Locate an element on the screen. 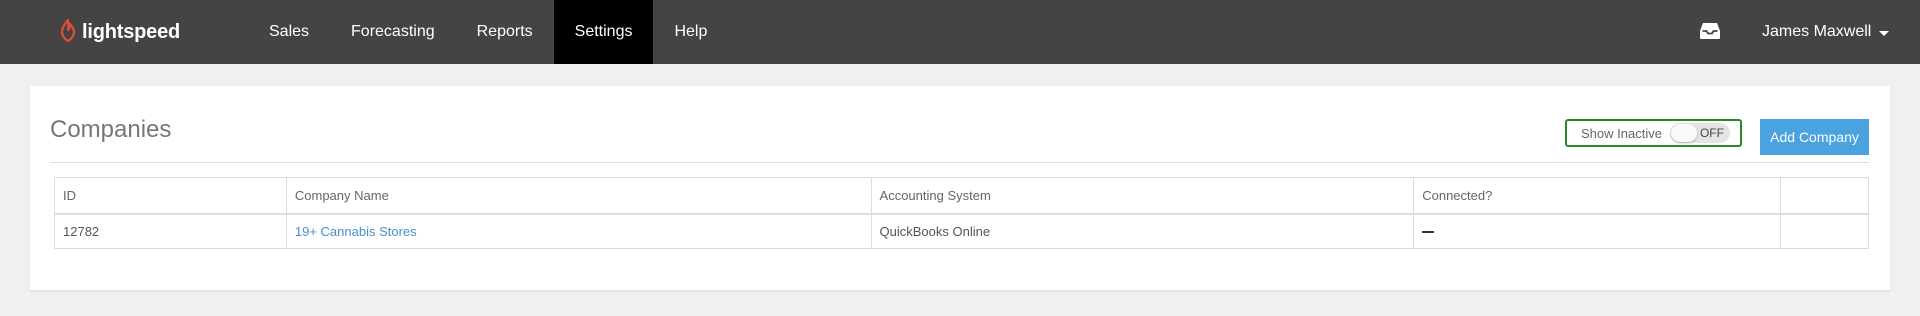 The width and height of the screenshot is (1920, 316). main-nav: Sales Forecasting Reports Settings Help is located at coordinates (488, 32).